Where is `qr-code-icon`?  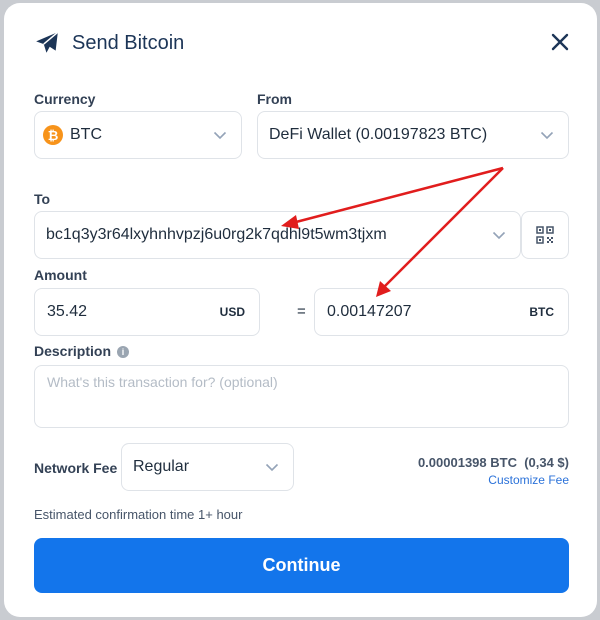 qr-code-icon is located at coordinates (545, 235).